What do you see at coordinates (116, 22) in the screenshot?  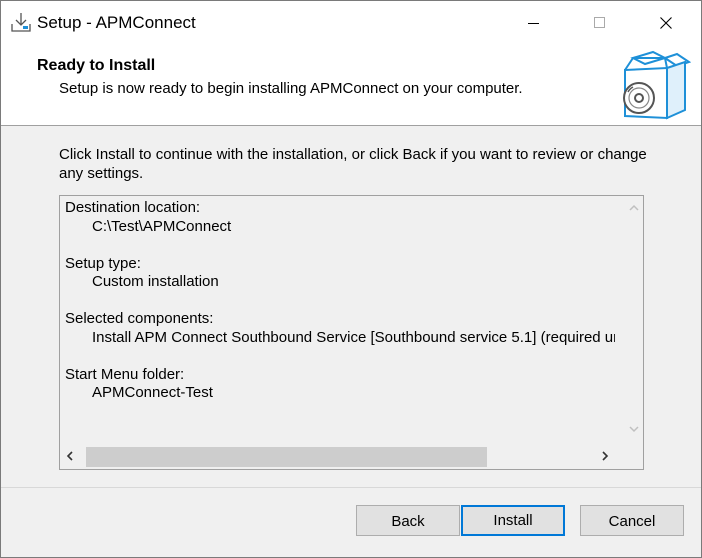 I see `window-title: Setup - APMConnect` at bounding box center [116, 22].